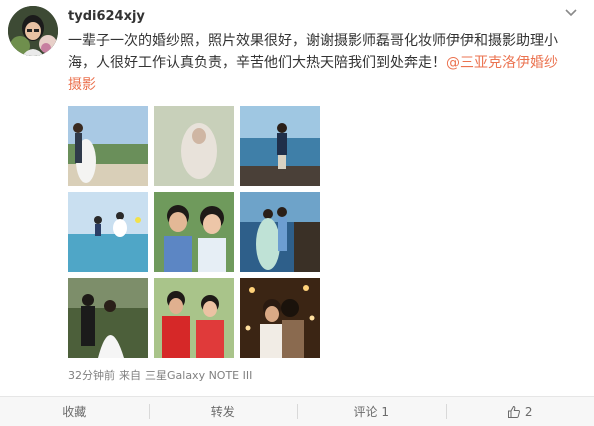 The height and width of the screenshot is (426, 594). Describe the element at coordinates (514, 412) in the screenshot. I see `thumbs-up-icon` at that location.